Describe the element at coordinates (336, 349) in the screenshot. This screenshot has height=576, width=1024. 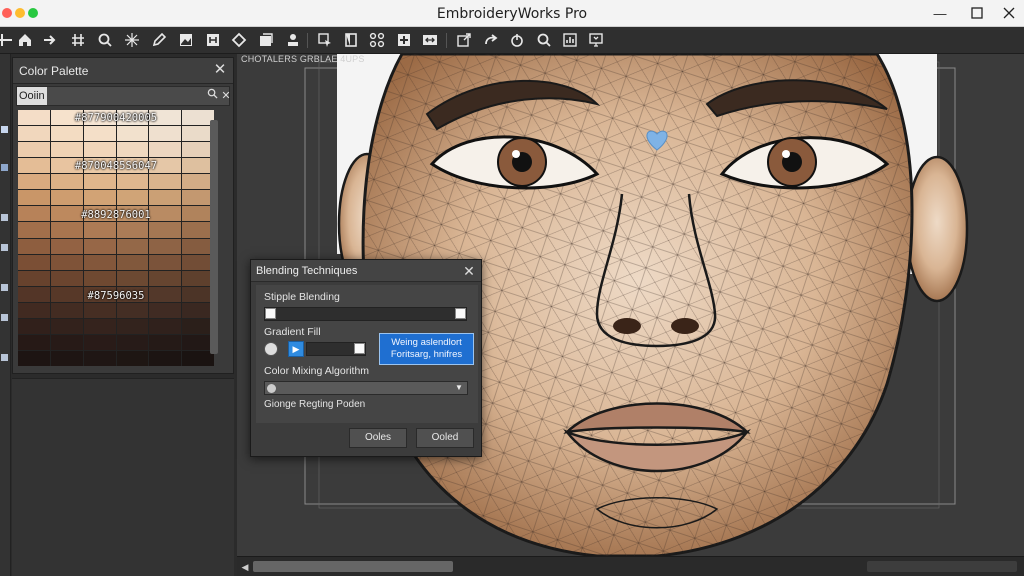
I see `gradient-slider` at that location.